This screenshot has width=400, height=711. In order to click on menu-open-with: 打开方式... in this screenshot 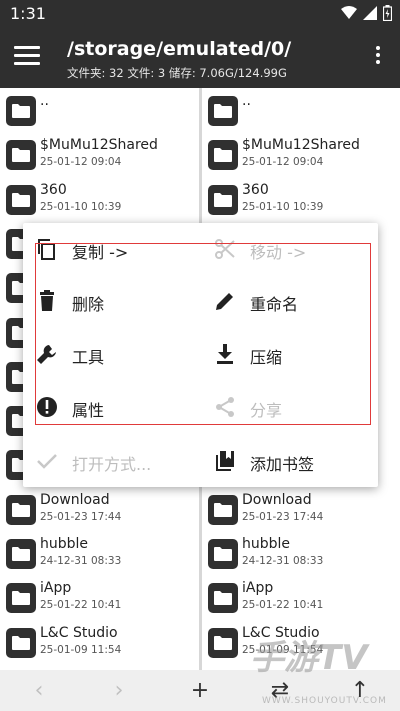, I will do `click(112, 462)`.